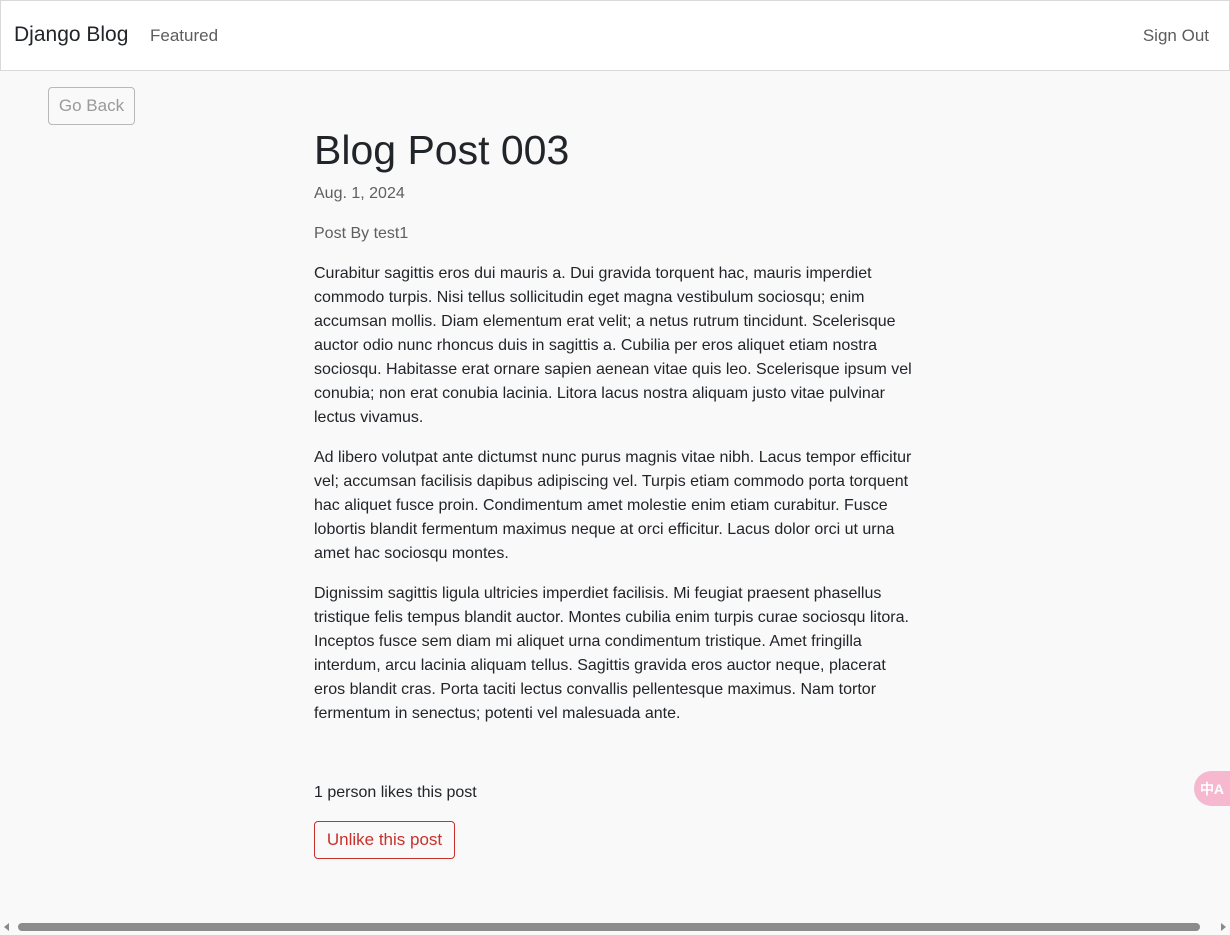  Describe the element at coordinates (361, 233) in the screenshot. I see `post-author: Post By test1` at that location.